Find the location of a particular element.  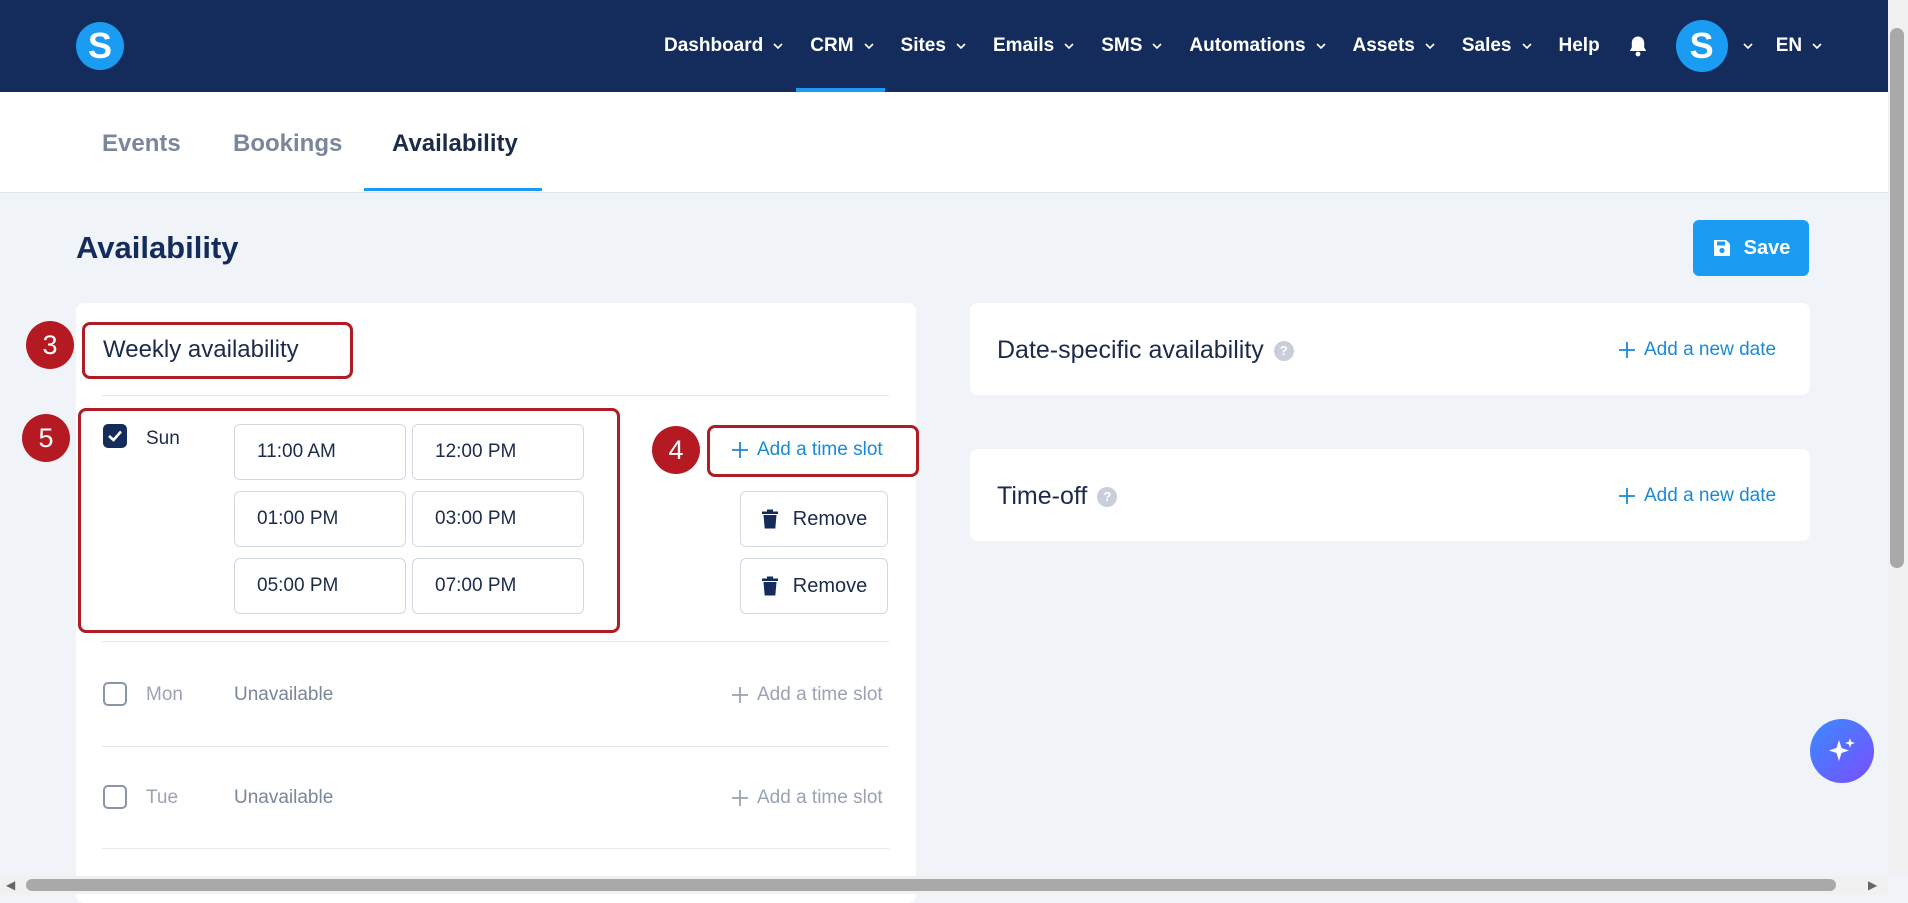

app-logo: S is located at coordinates (100, 46).